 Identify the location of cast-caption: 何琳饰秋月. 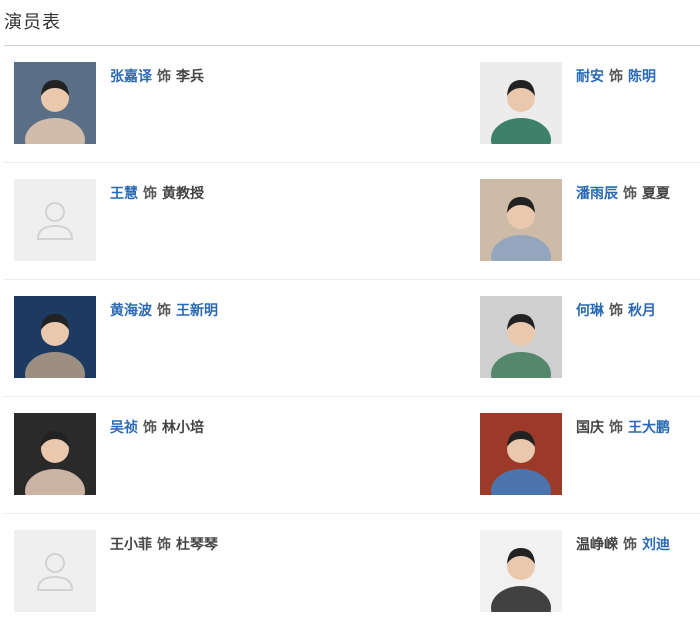
(616, 310).